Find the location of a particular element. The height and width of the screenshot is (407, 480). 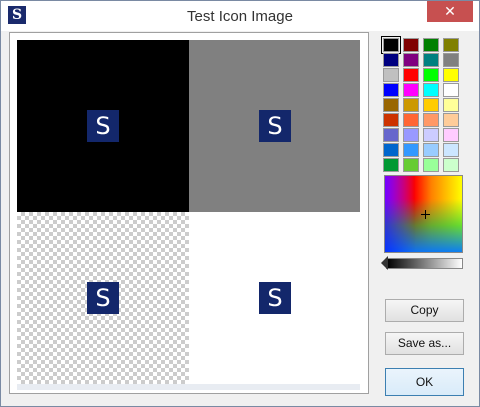

close-icon: ✕ is located at coordinates (450, 11).